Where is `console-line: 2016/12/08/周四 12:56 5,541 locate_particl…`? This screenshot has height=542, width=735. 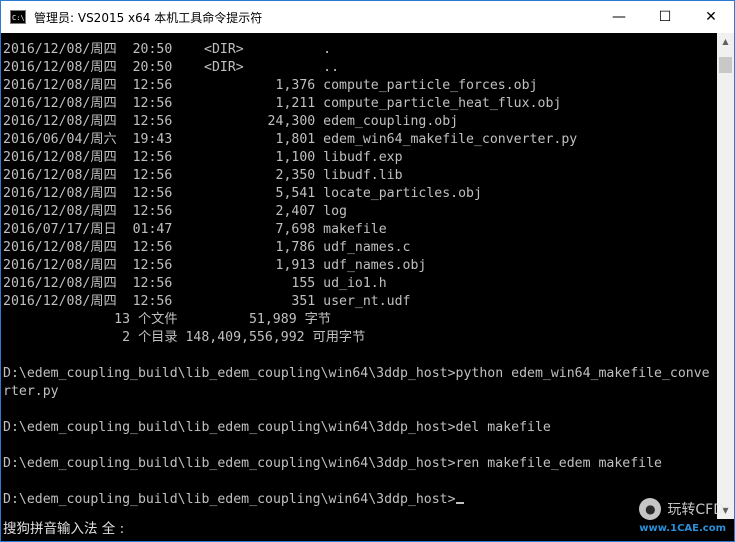 console-line: 2016/12/08/周四 12:56 5,541 locate_particl… is located at coordinates (242, 193).